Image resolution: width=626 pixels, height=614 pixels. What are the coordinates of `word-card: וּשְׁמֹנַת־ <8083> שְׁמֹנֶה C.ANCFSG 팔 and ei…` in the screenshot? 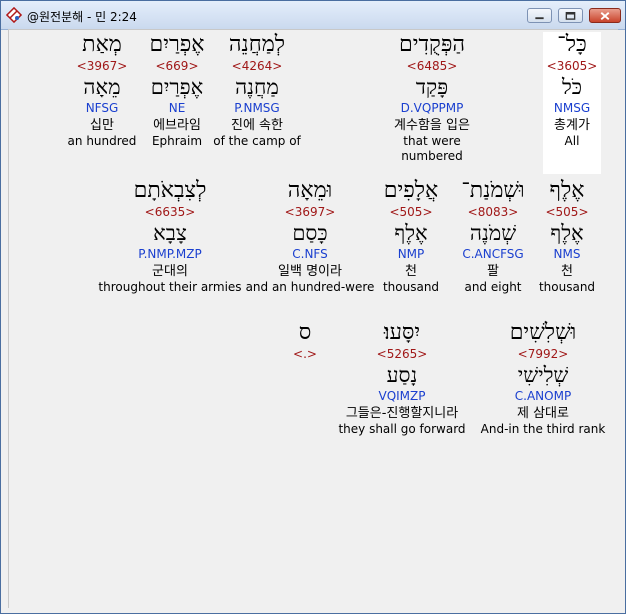 It's located at (493, 236).